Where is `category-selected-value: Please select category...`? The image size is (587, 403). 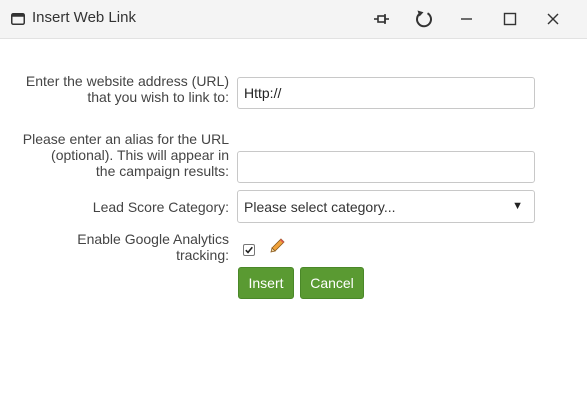 category-selected-value: Please select category... is located at coordinates (320, 207).